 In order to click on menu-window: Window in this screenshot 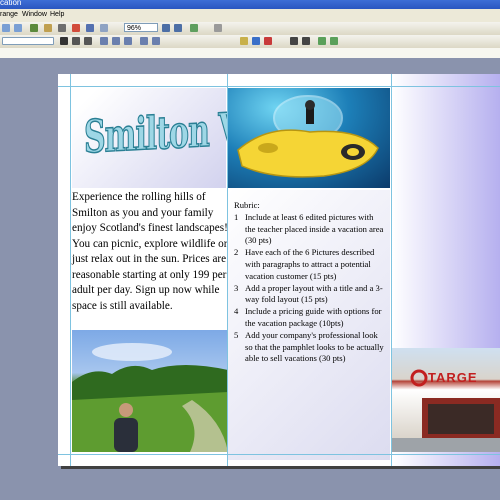, I will do `click(34, 14)`.